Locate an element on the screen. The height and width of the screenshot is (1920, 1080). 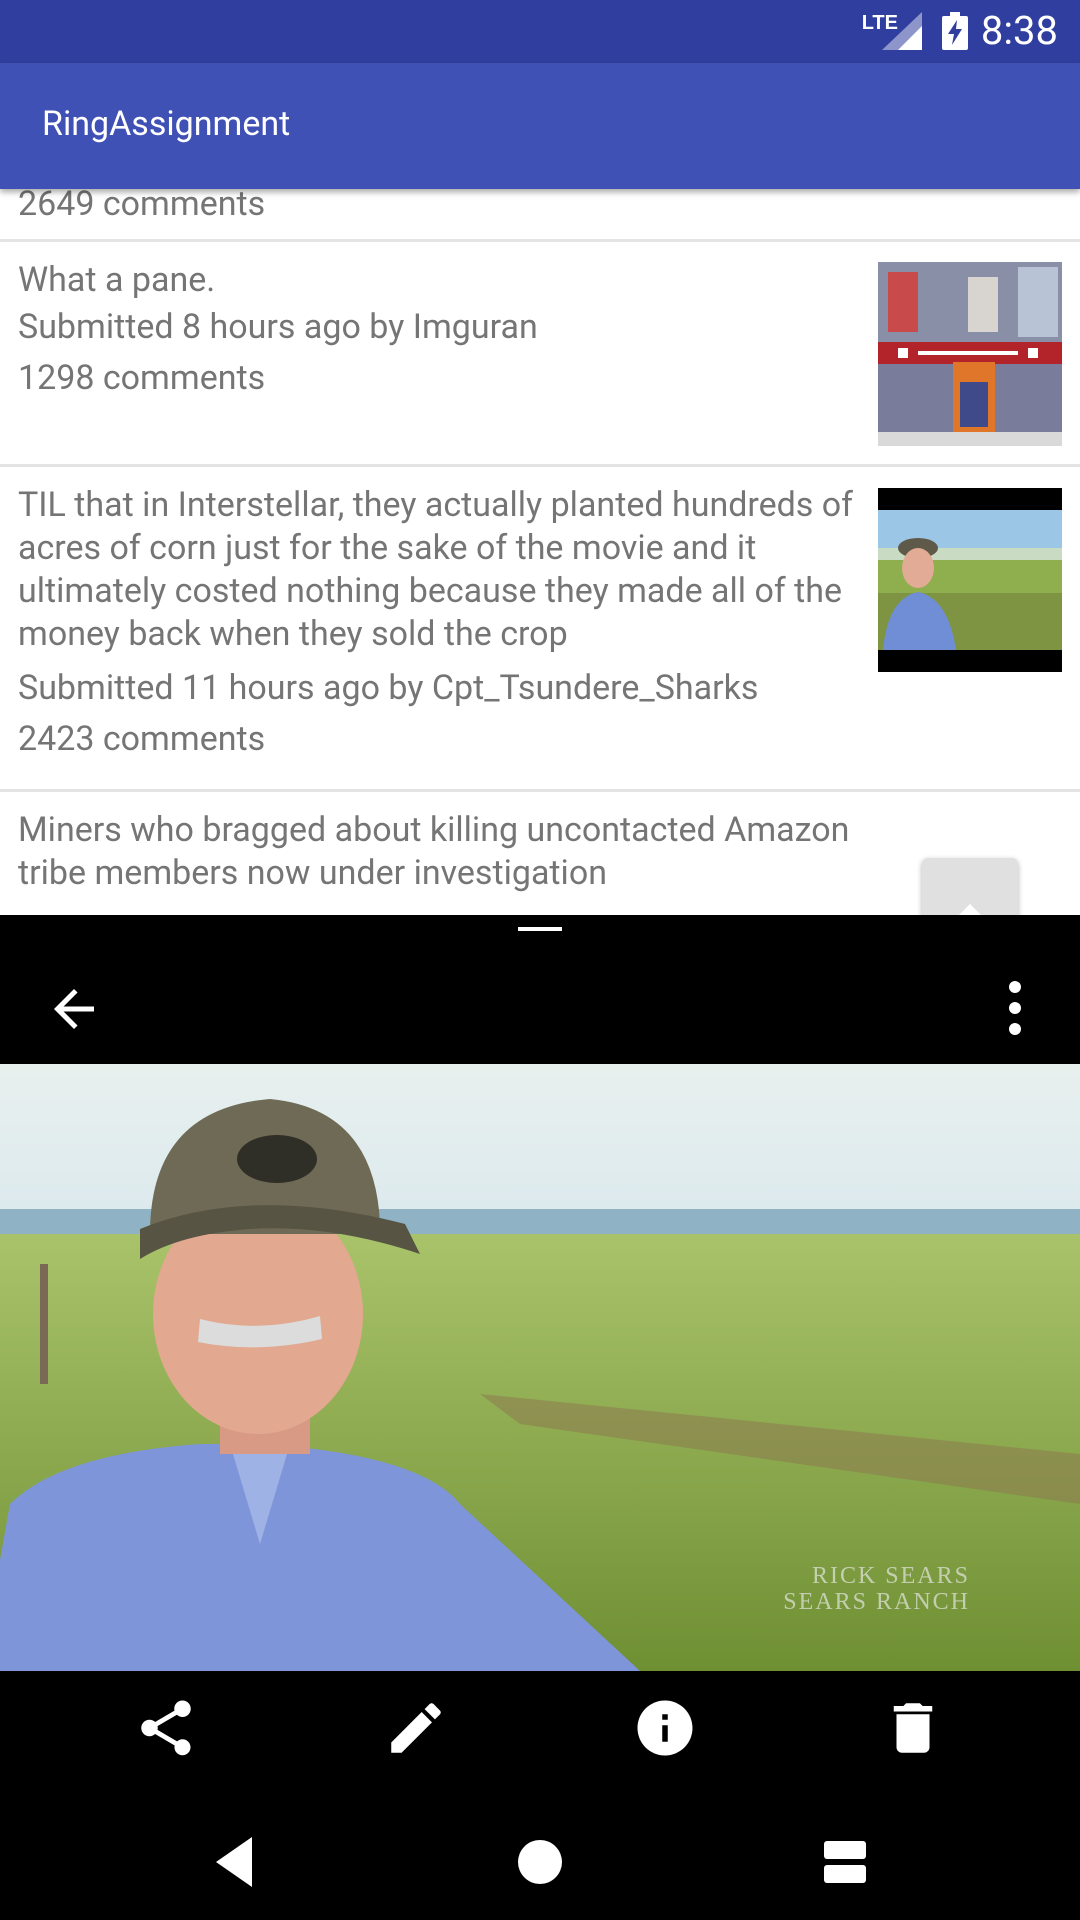
edit-icon is located at coordinates (416, 1728).